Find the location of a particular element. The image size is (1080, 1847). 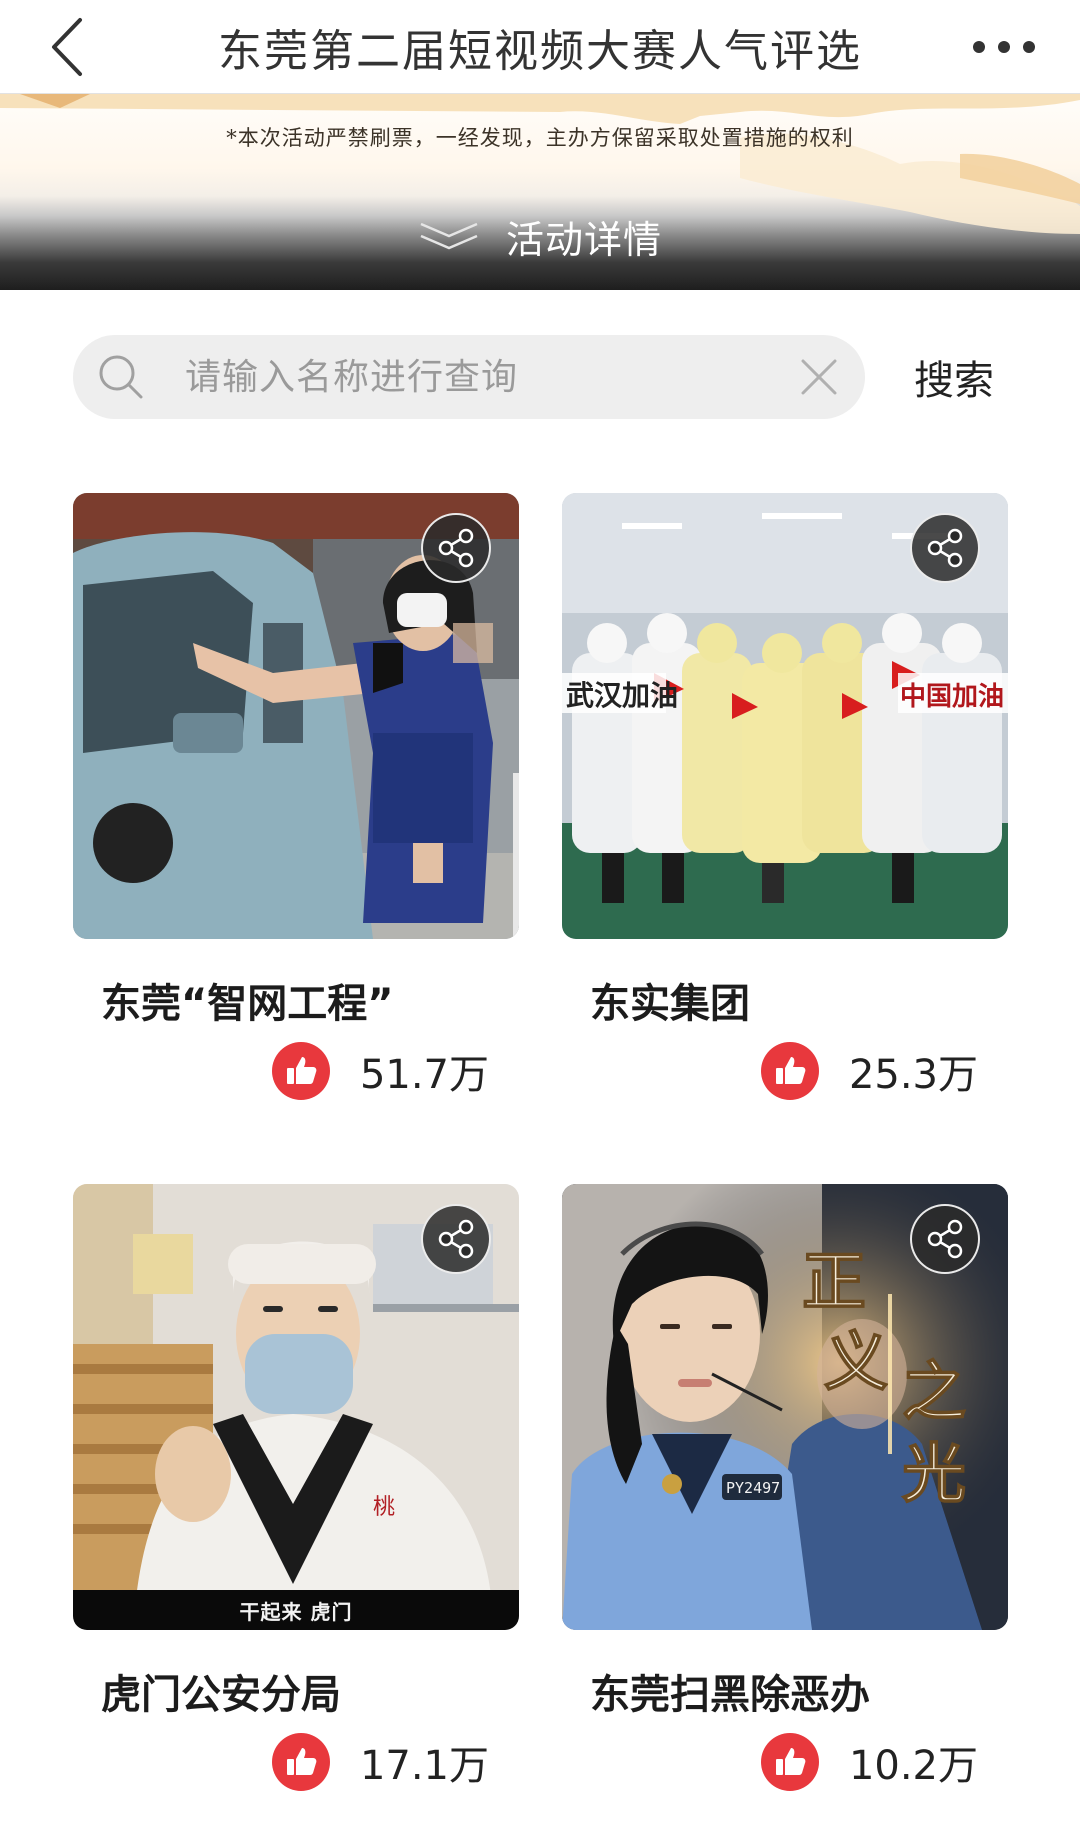

like-button: 51.7万 is located at coordinates (380, 1071).